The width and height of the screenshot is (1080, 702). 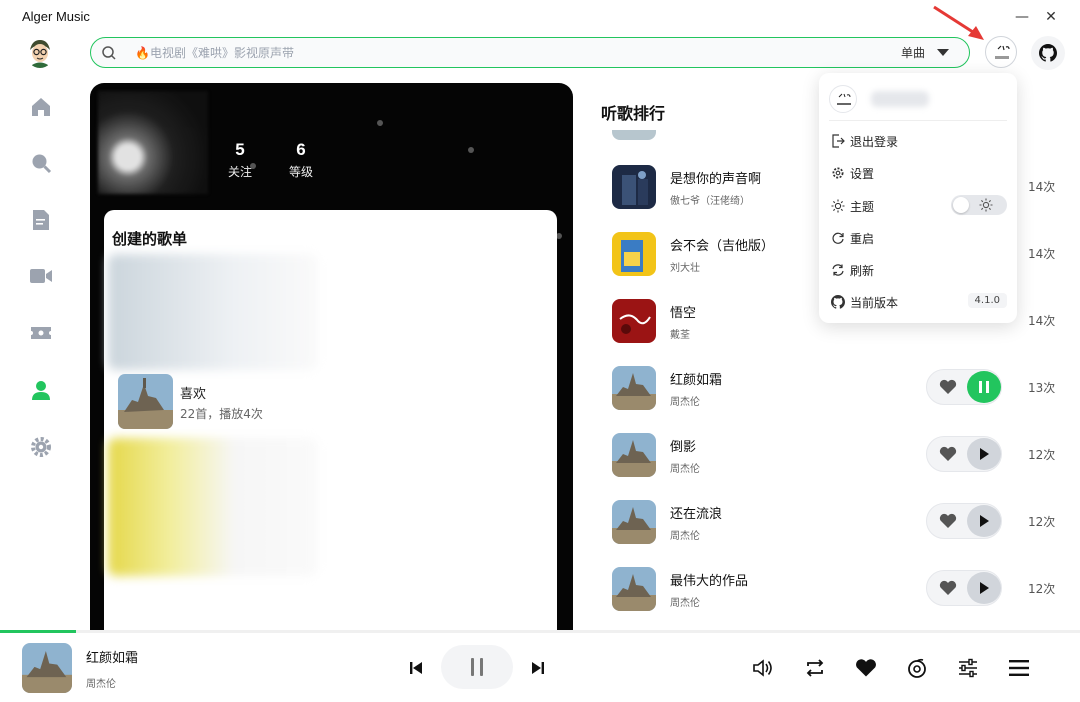 What do you see at coordinates (840, 589) in the screenshot?
I see `ranking-row: 最伟大的作品 周杰伦 12次` at bounding box center [840, 589].